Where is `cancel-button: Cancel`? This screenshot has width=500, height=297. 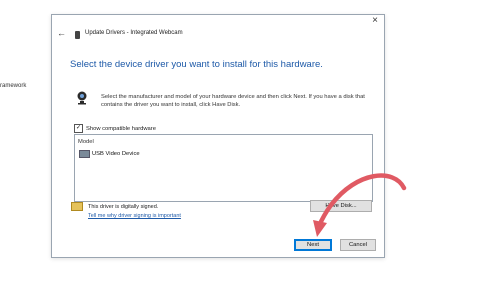 cancel-button: Cancel is located at coordinates (358, 245).